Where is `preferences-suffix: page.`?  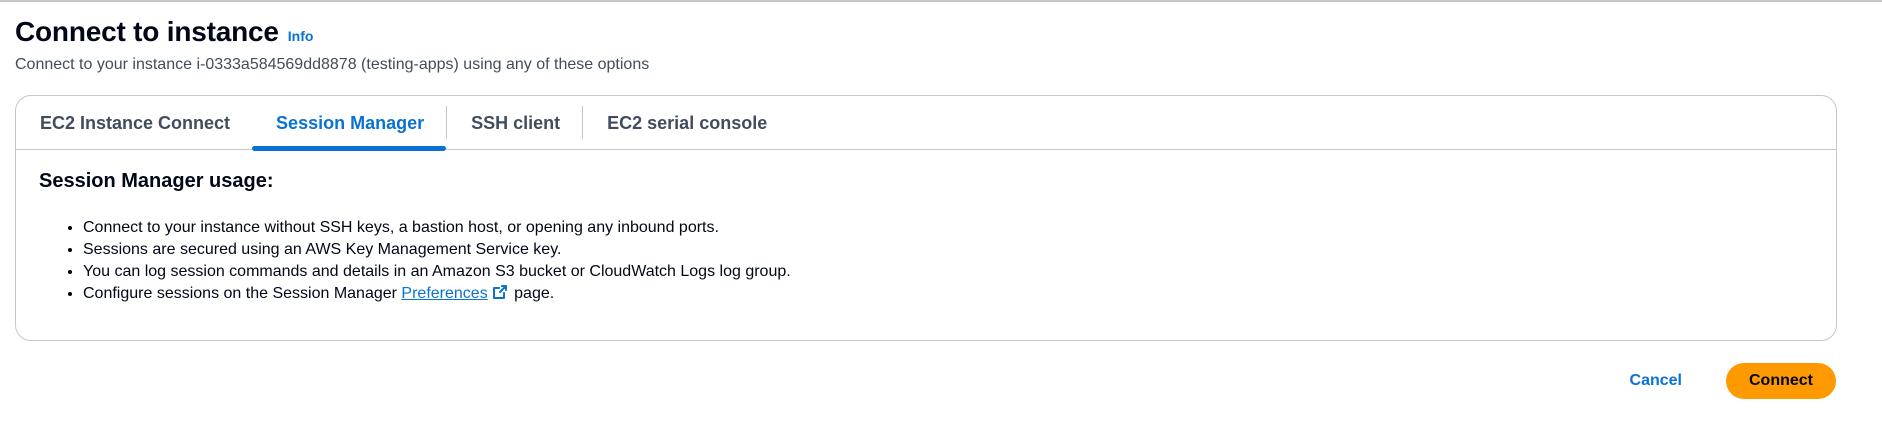
preferences-suffix: page. is located at coordinates (534, 293).